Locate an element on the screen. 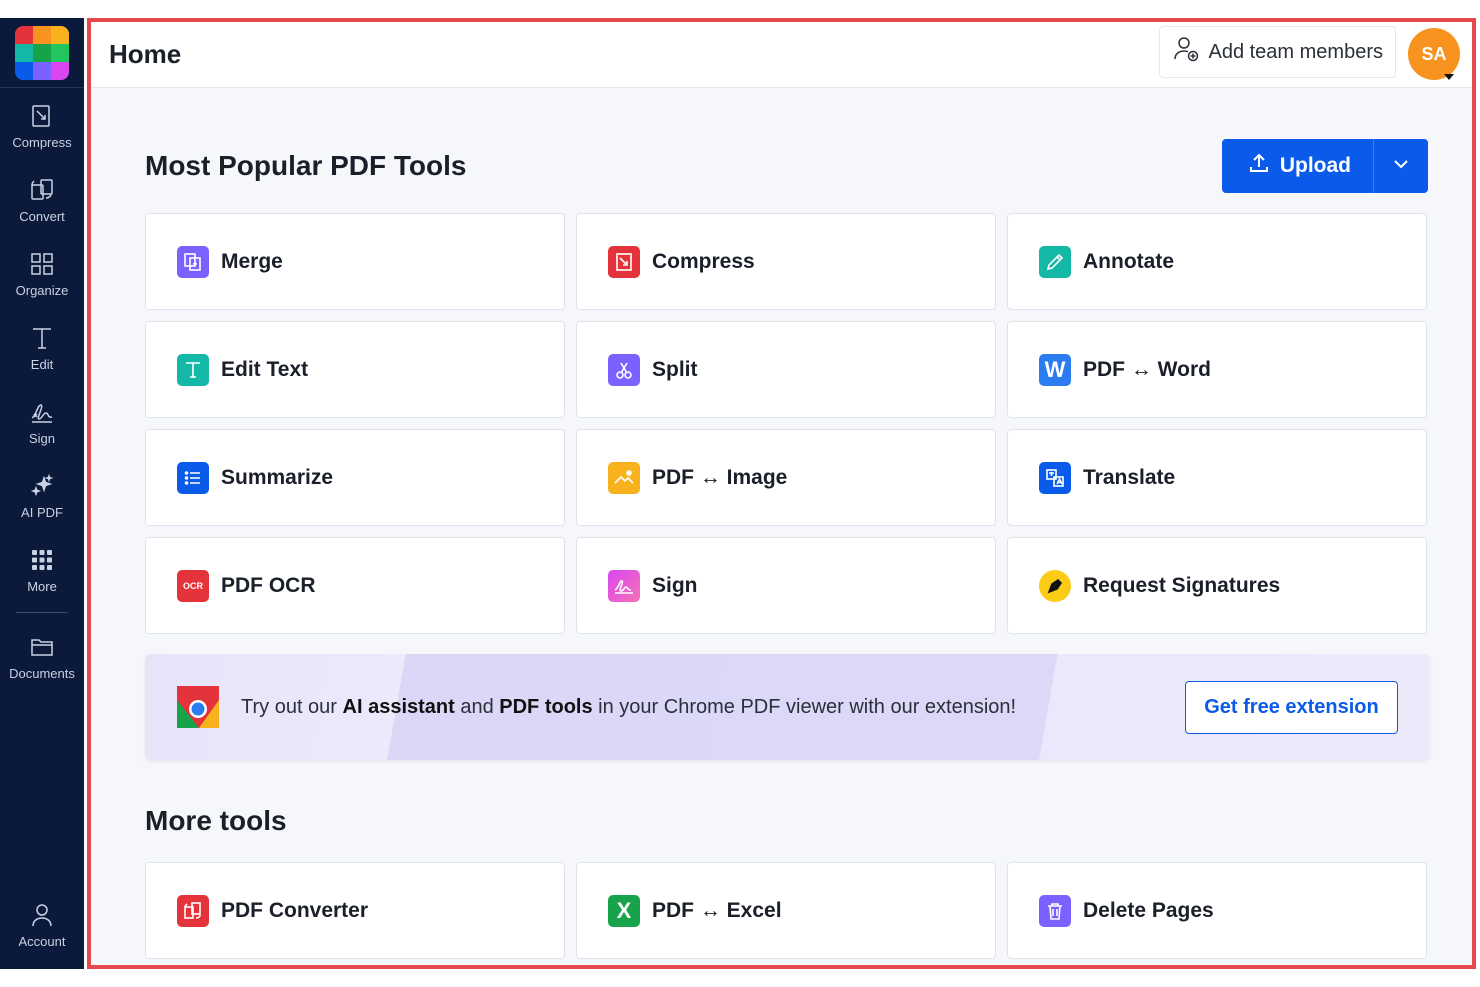 Image resolution: width=1480 pixels, height=987 pixels. tool-card-merge: Merge is located at coordinates (355, 261).